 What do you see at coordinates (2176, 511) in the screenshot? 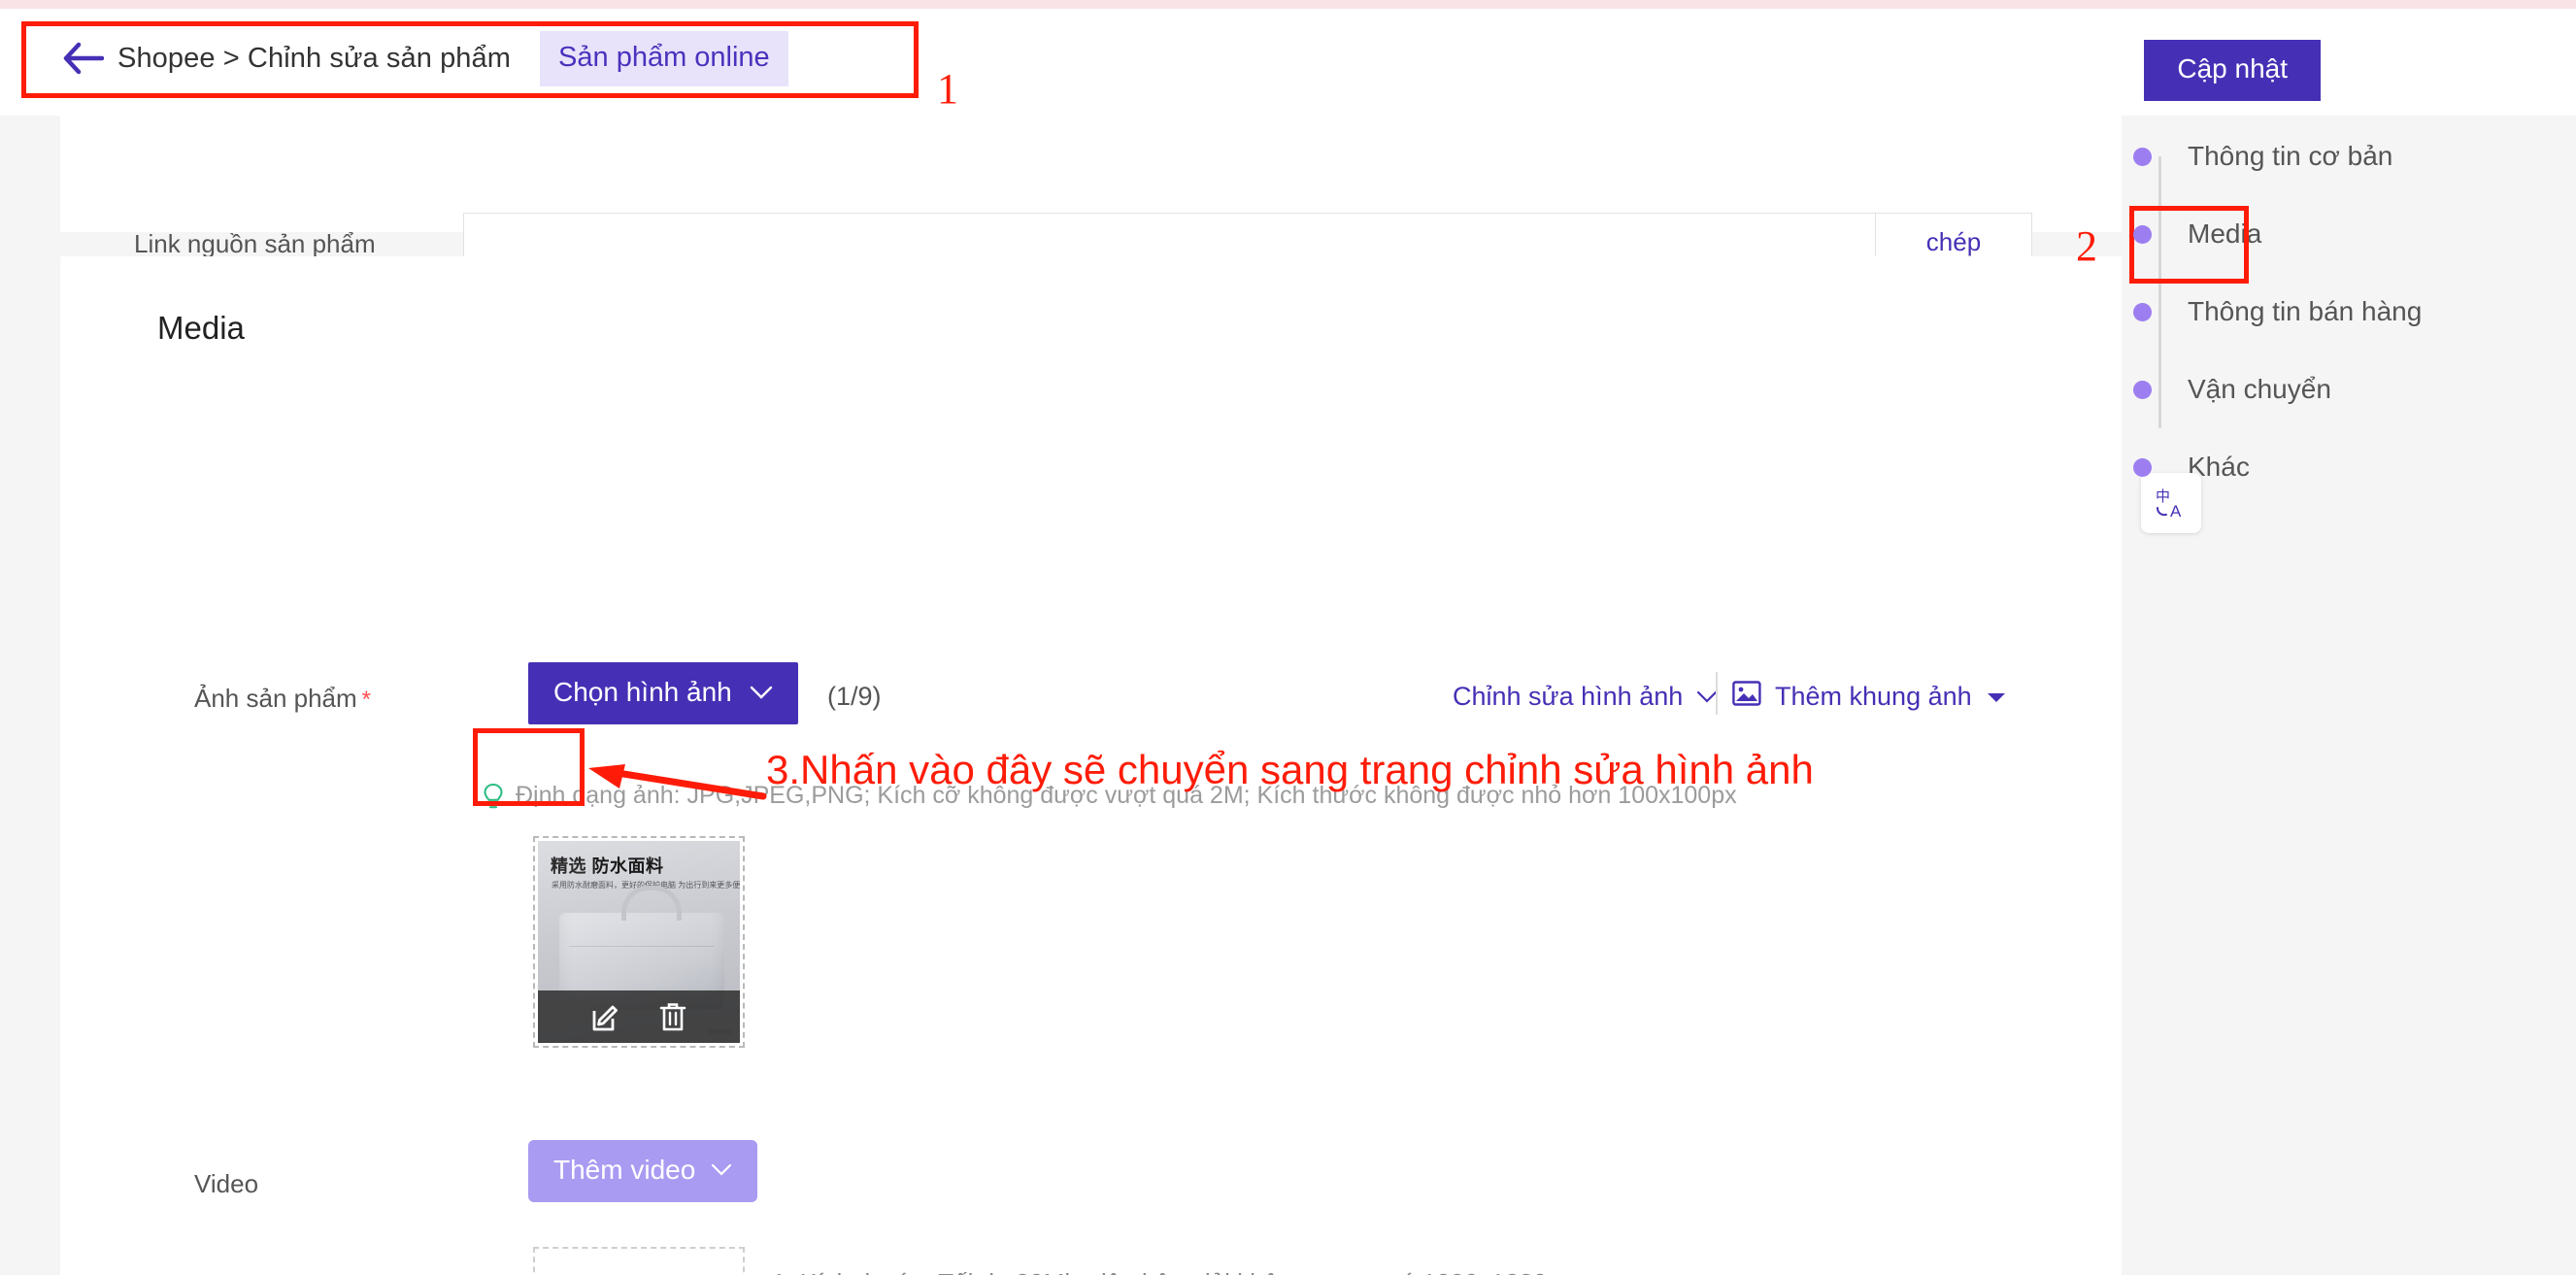
I see `svg-text: A` at bounding box center [2176, 511].